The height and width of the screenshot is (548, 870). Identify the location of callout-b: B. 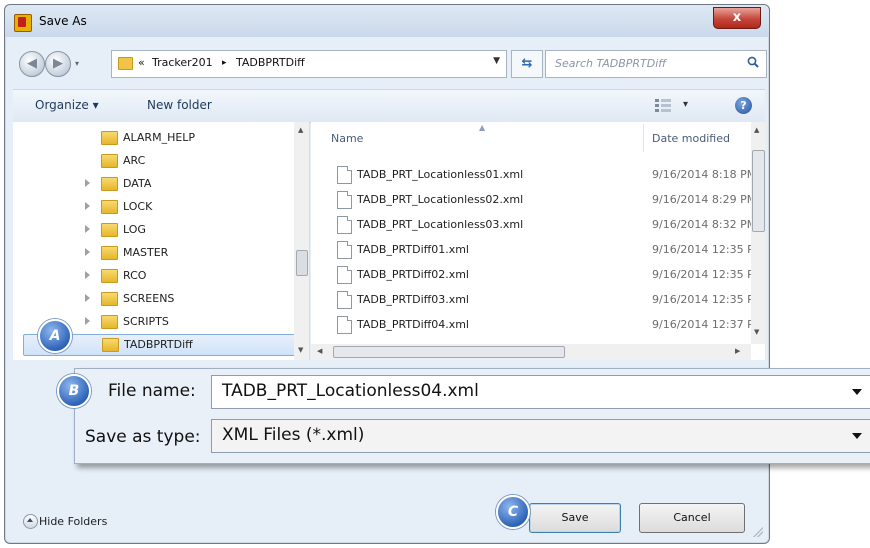
(74, 391).